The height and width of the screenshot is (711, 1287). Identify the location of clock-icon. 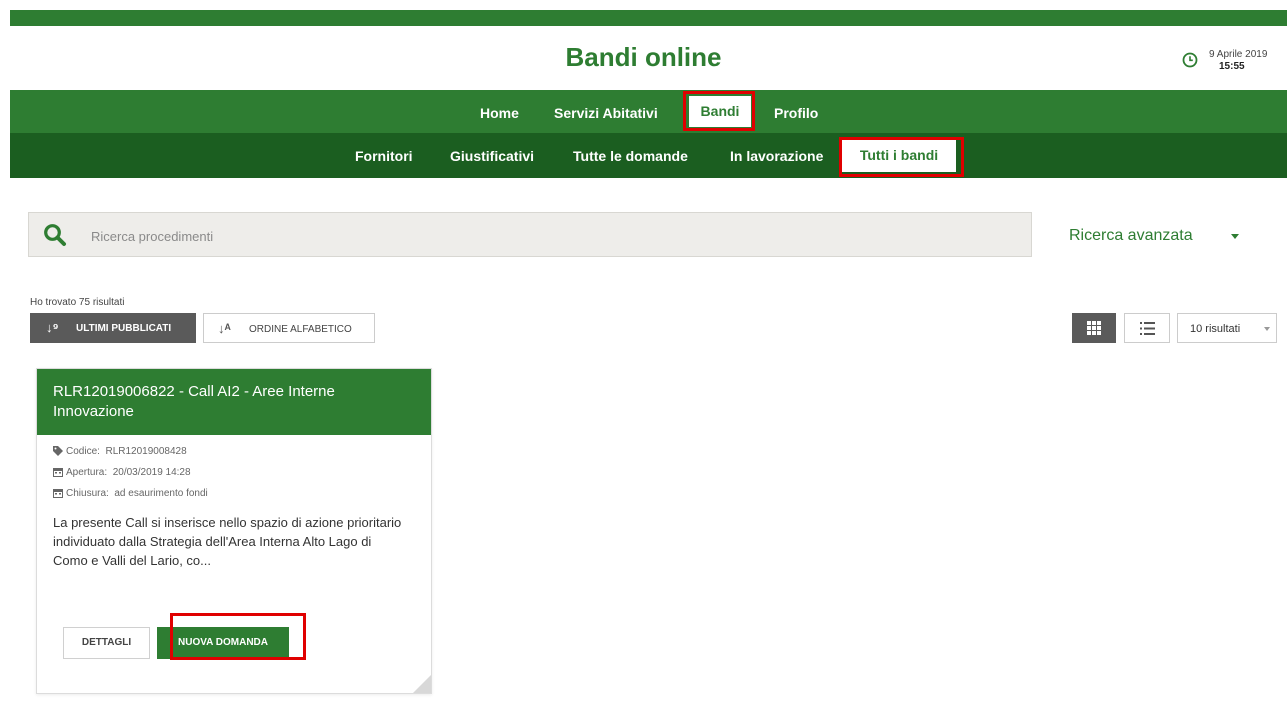
(1190, 60).